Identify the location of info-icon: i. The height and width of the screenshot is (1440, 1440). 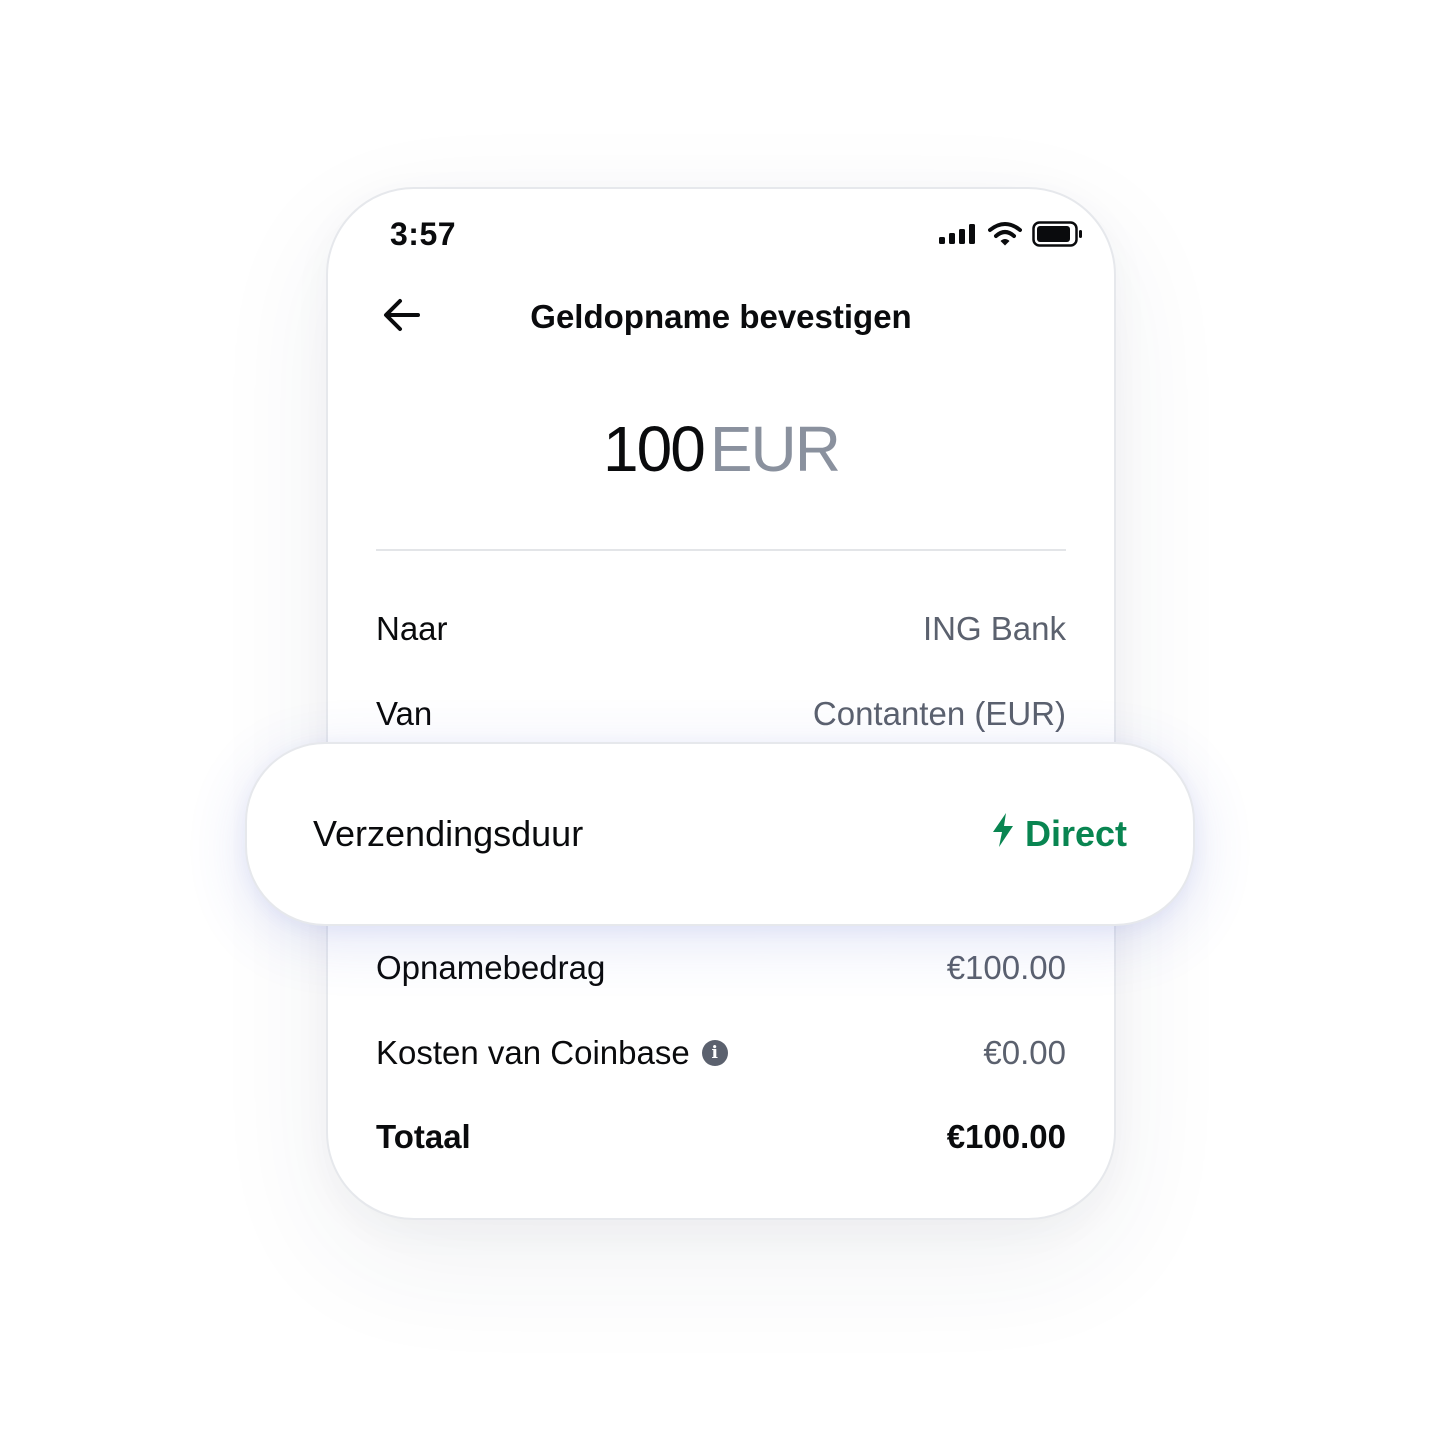
(714, 1053).